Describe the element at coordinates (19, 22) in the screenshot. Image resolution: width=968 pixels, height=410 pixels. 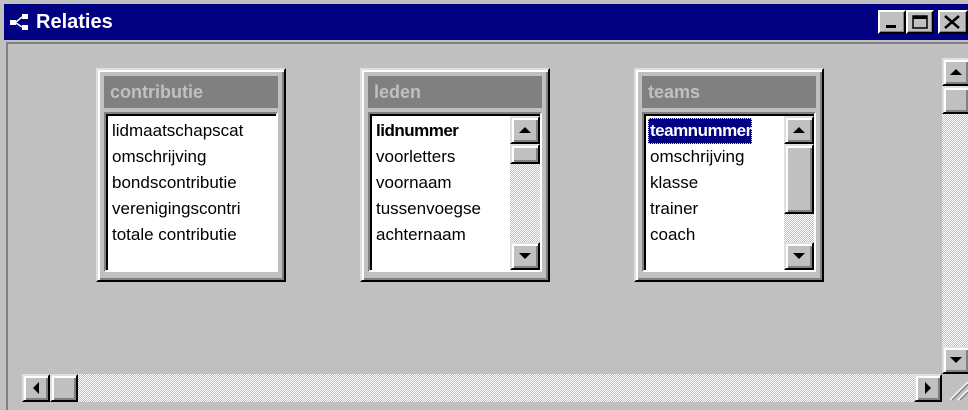
I see `relationships-icon` at that location.